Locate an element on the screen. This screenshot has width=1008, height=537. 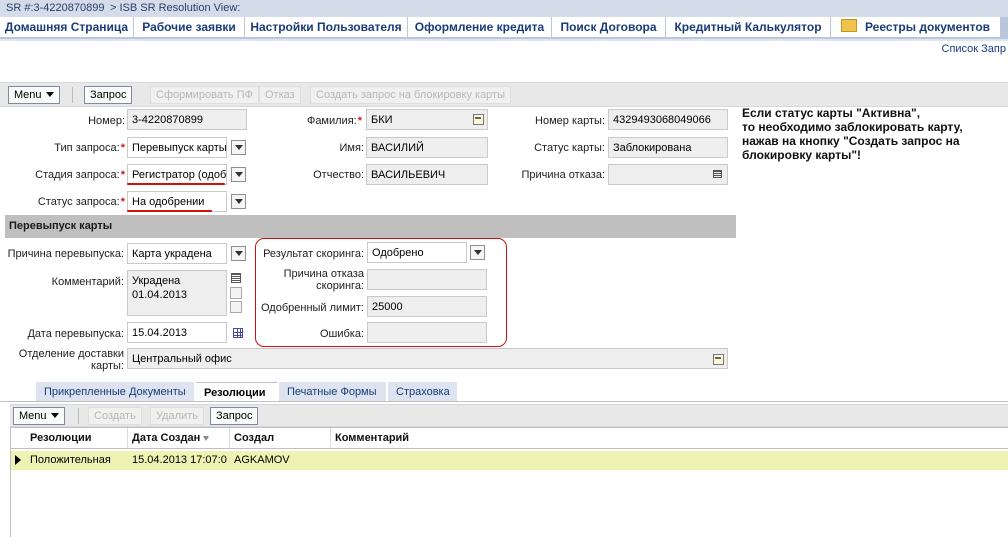
reissue-date-label: Дата перевыпуска: is located at coordinates (75, 334).